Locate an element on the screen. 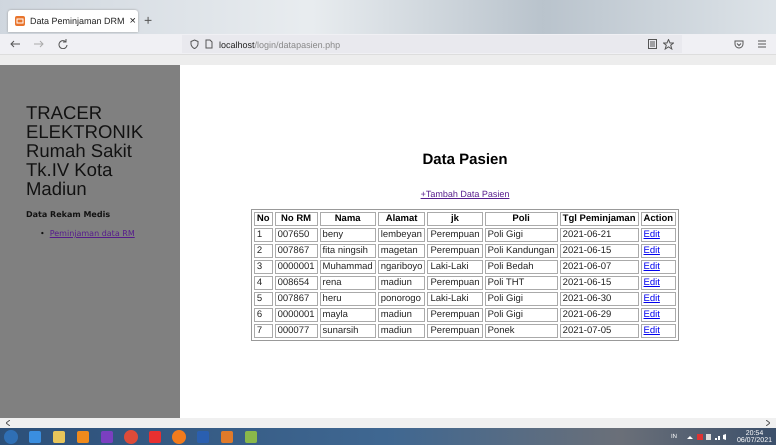  table-cell: rena is located at coordinates (348, 283).